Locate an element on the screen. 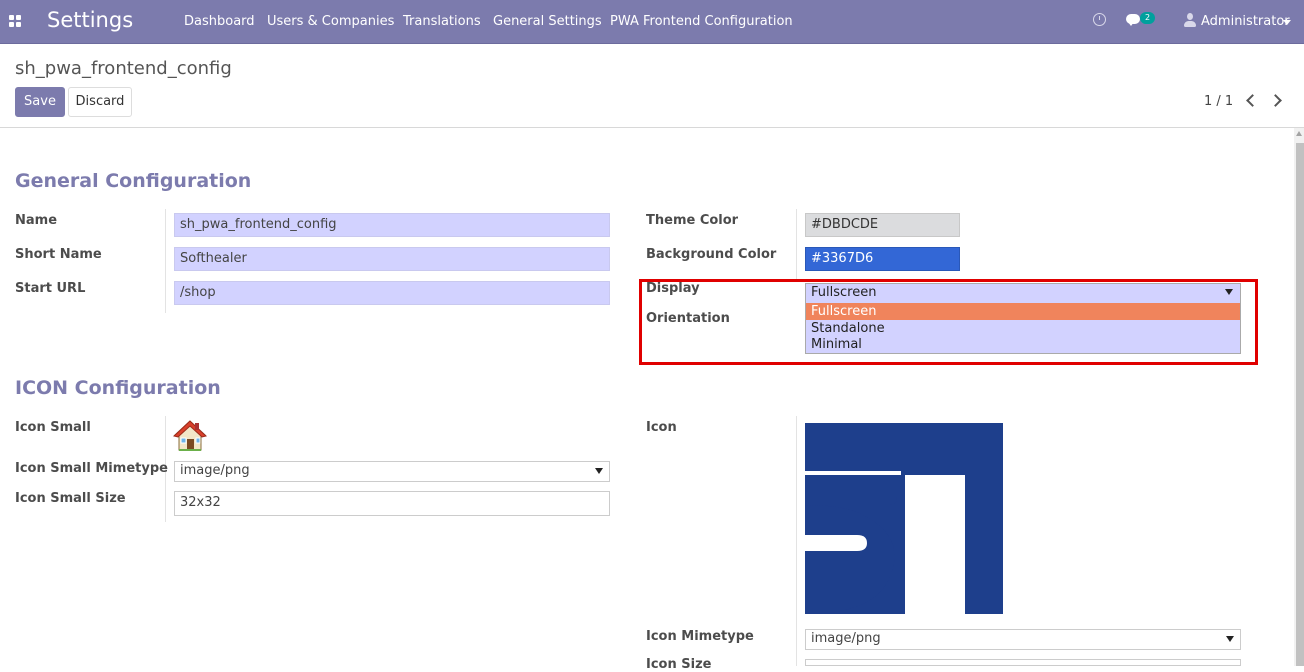  breadcrumb: sh_pwa_frontend_config is located at coordinates (123, 68).